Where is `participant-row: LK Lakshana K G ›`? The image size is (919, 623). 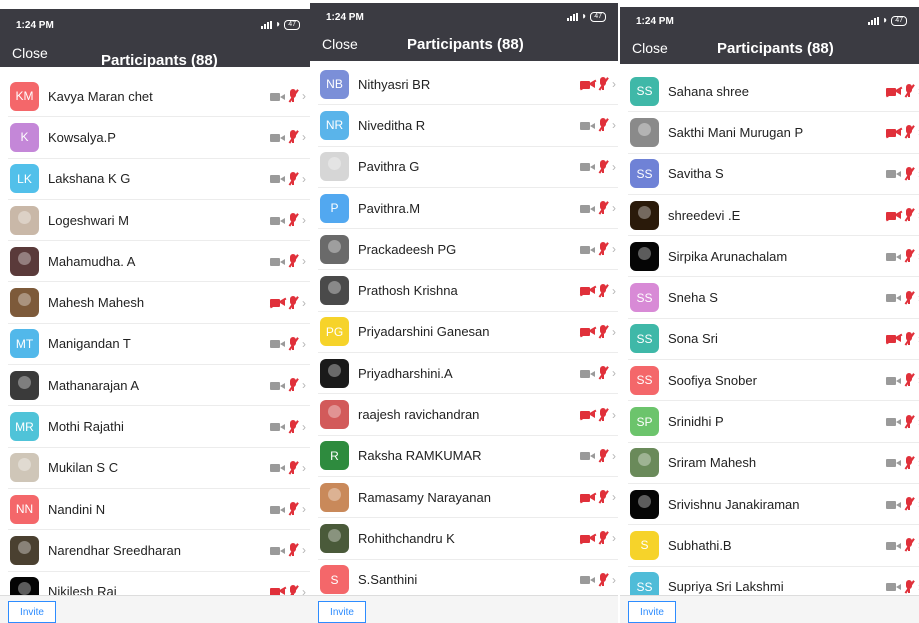 participant-row: LK Lakshana K G › is located at coordinates (160, 179).